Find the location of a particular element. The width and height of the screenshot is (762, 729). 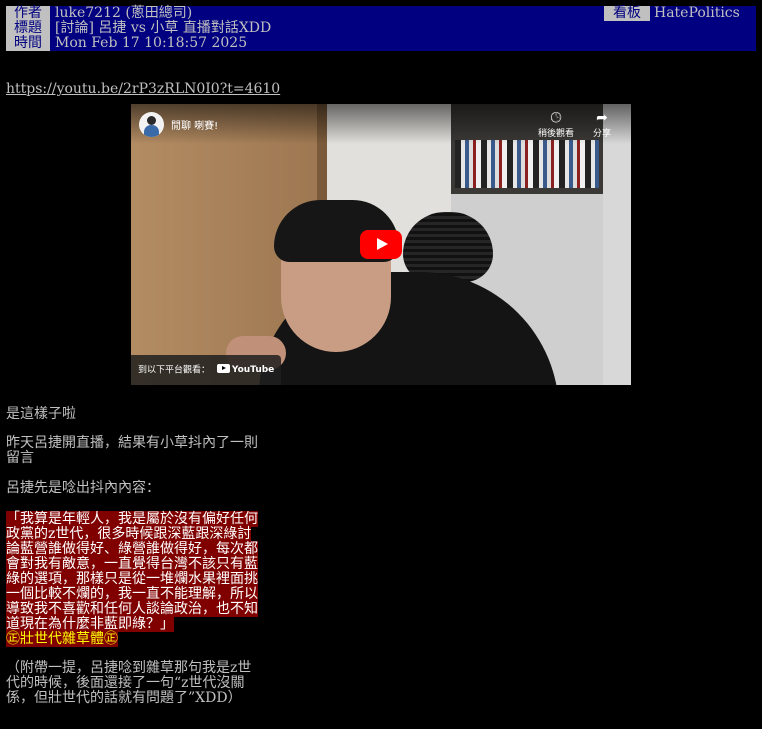

play-button is located at coordinates (381, 244).